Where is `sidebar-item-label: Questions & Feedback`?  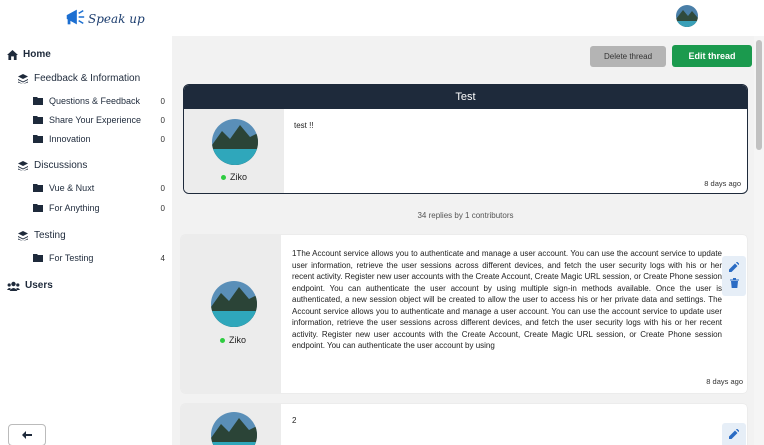
sidebar-item-label: Questions & Feedback is located at coordinates (95, 101).